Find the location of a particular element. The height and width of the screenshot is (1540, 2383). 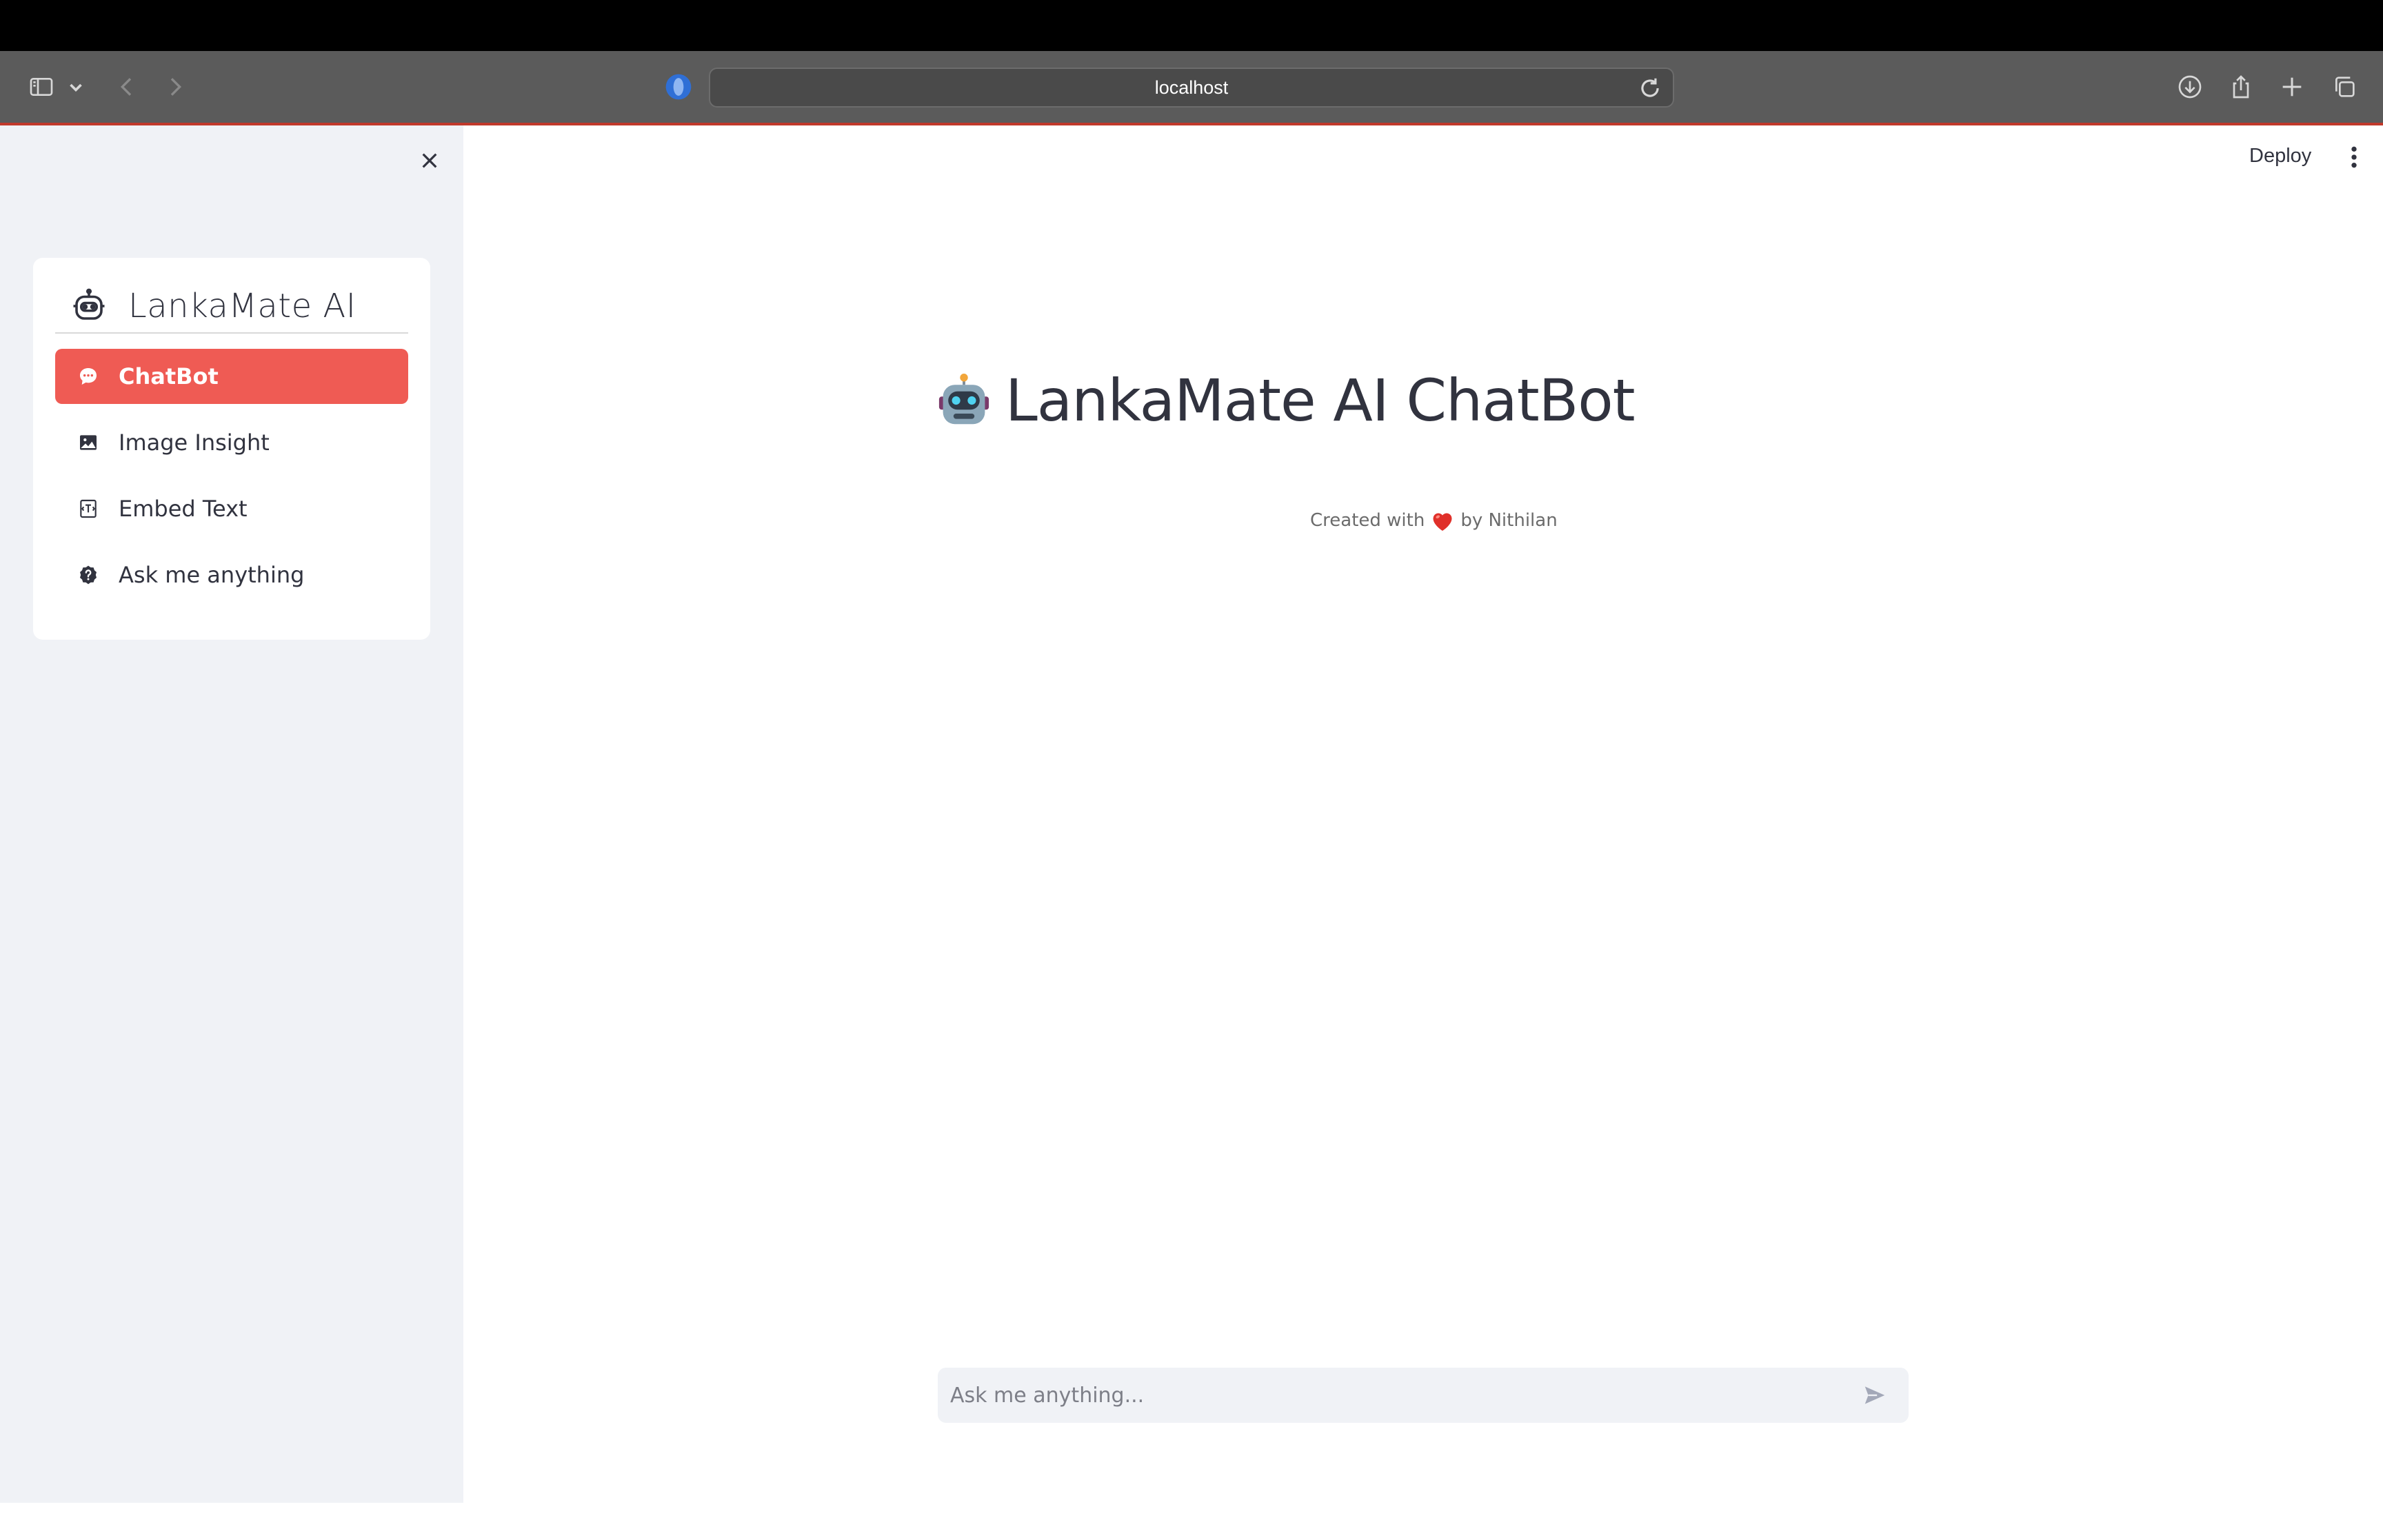

menu-item-chatbot: ChatBot is located at coordinates (231, 377).